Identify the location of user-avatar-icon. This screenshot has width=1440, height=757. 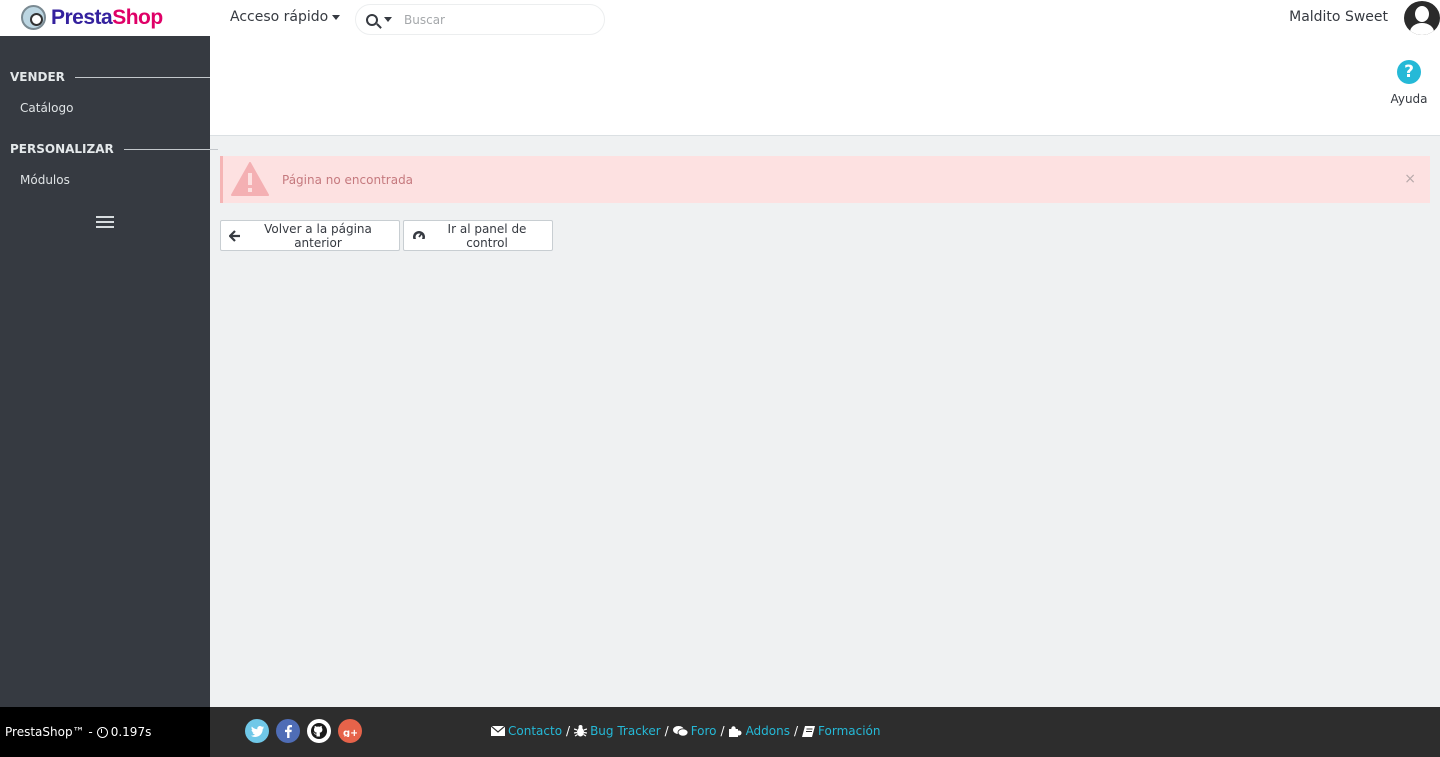
(1422, 18).